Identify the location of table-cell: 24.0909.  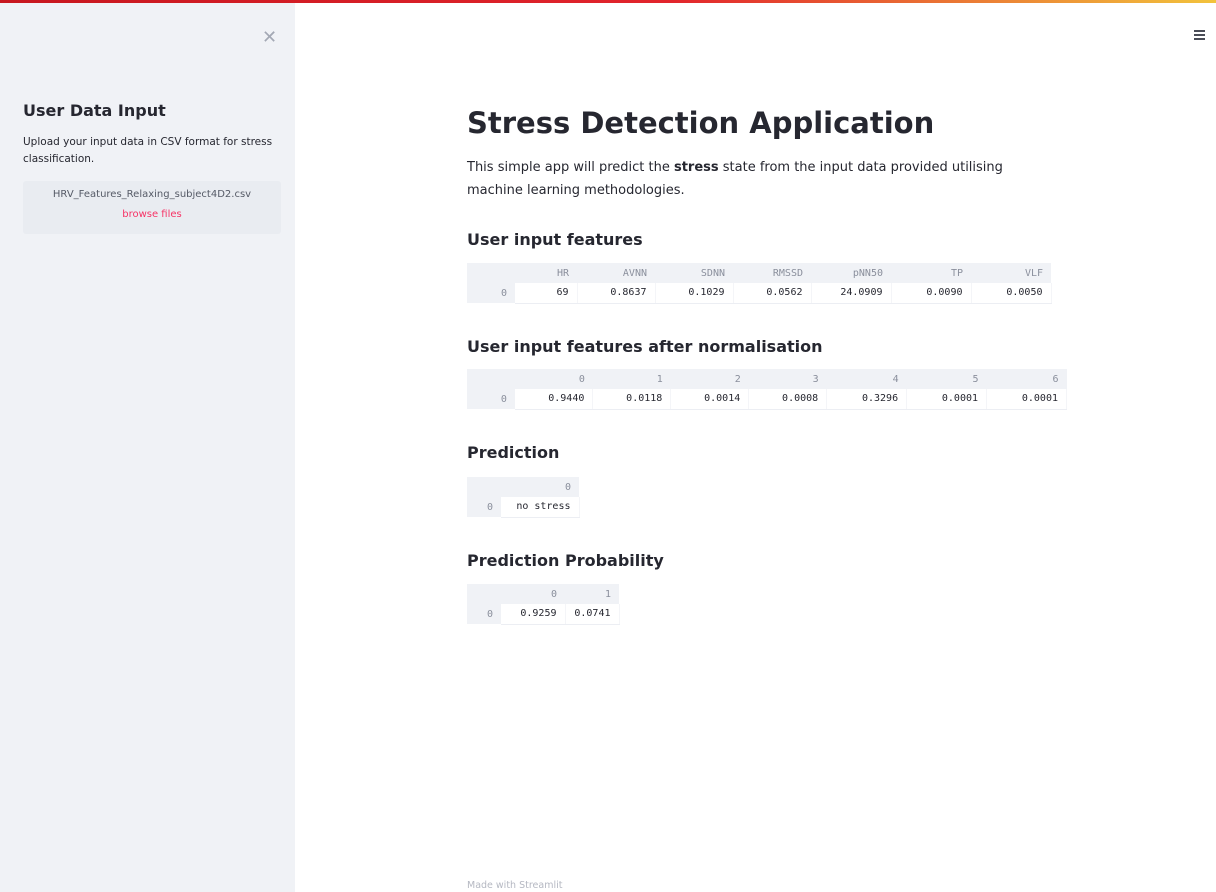
(851, 293).